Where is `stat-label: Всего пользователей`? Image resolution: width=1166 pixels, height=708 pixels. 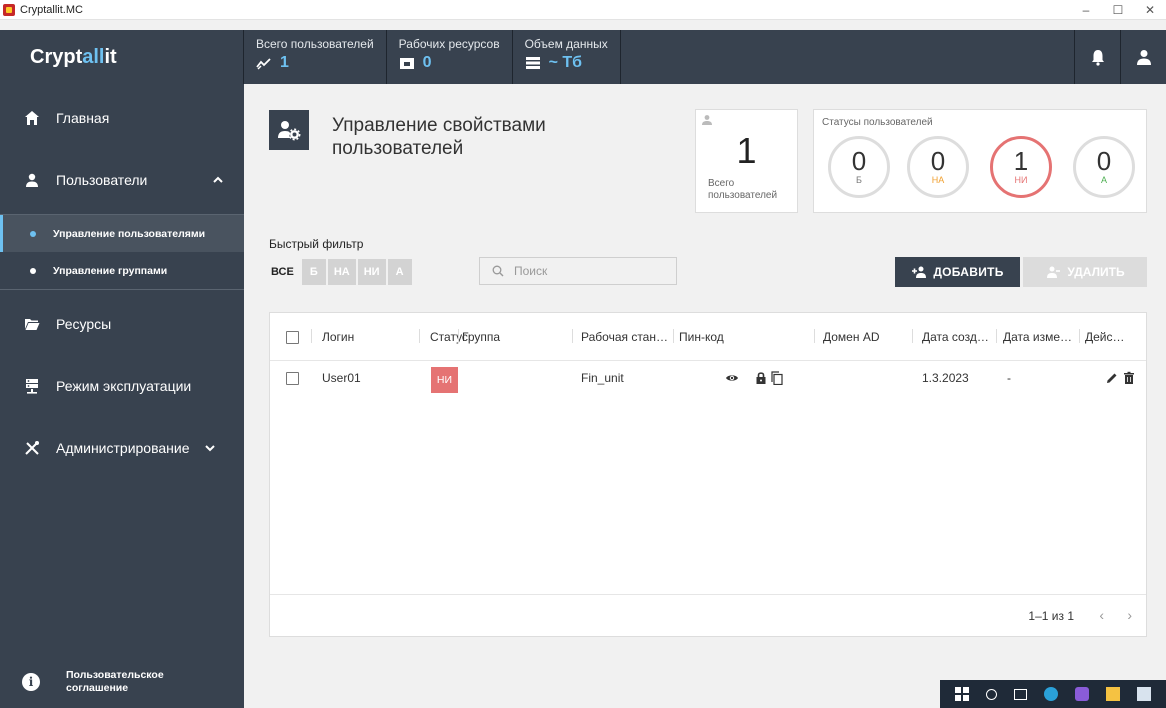 stat-label: Всего пользователей is located at coordinates (315, 44).